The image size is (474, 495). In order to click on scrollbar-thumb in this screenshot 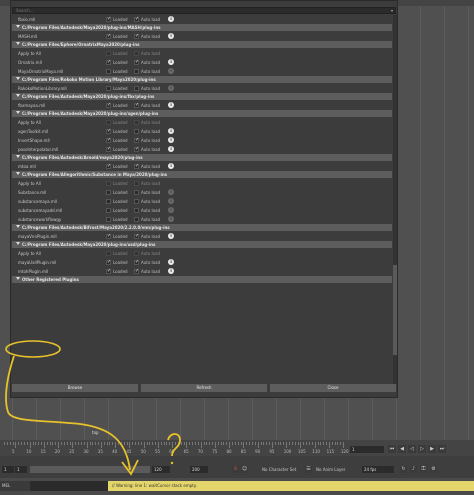, I will do `click(395, 310)`.